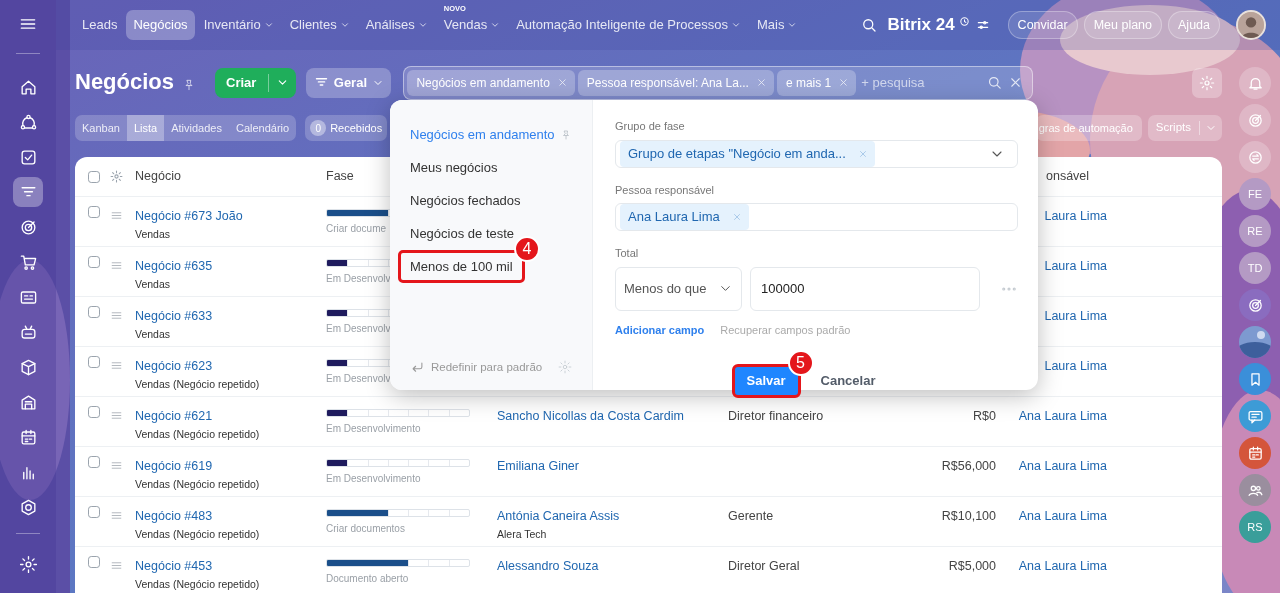 The width and height of the screenshot is (1280, 593). What do you see at coordinates (566, 134) in the screenshot?
I see `pin-icon` at bounding box center [566, 134].